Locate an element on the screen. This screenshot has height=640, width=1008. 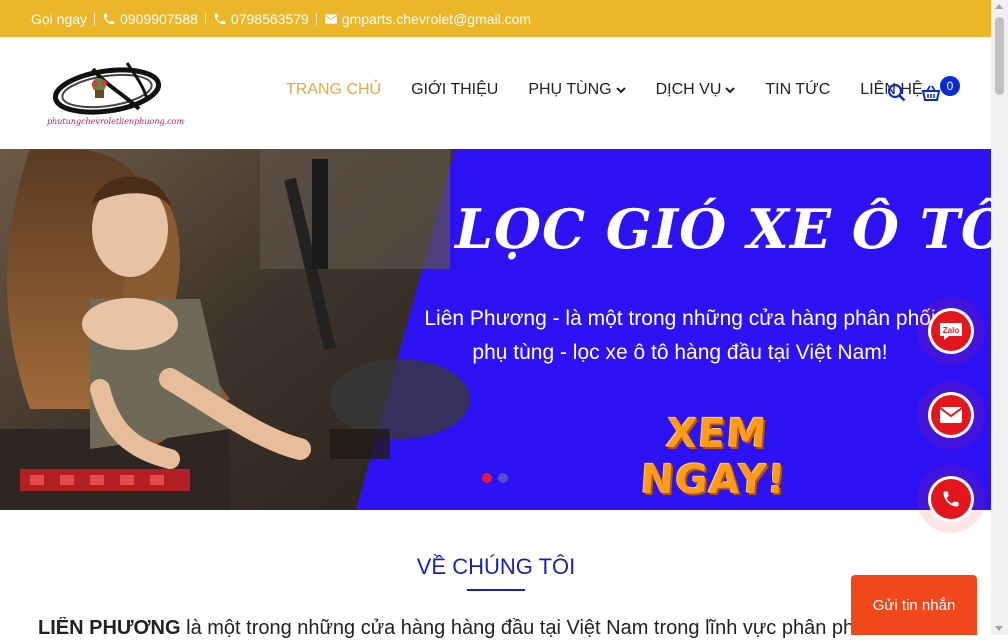
logo-ring-icon is located at coordinates (107, 88).